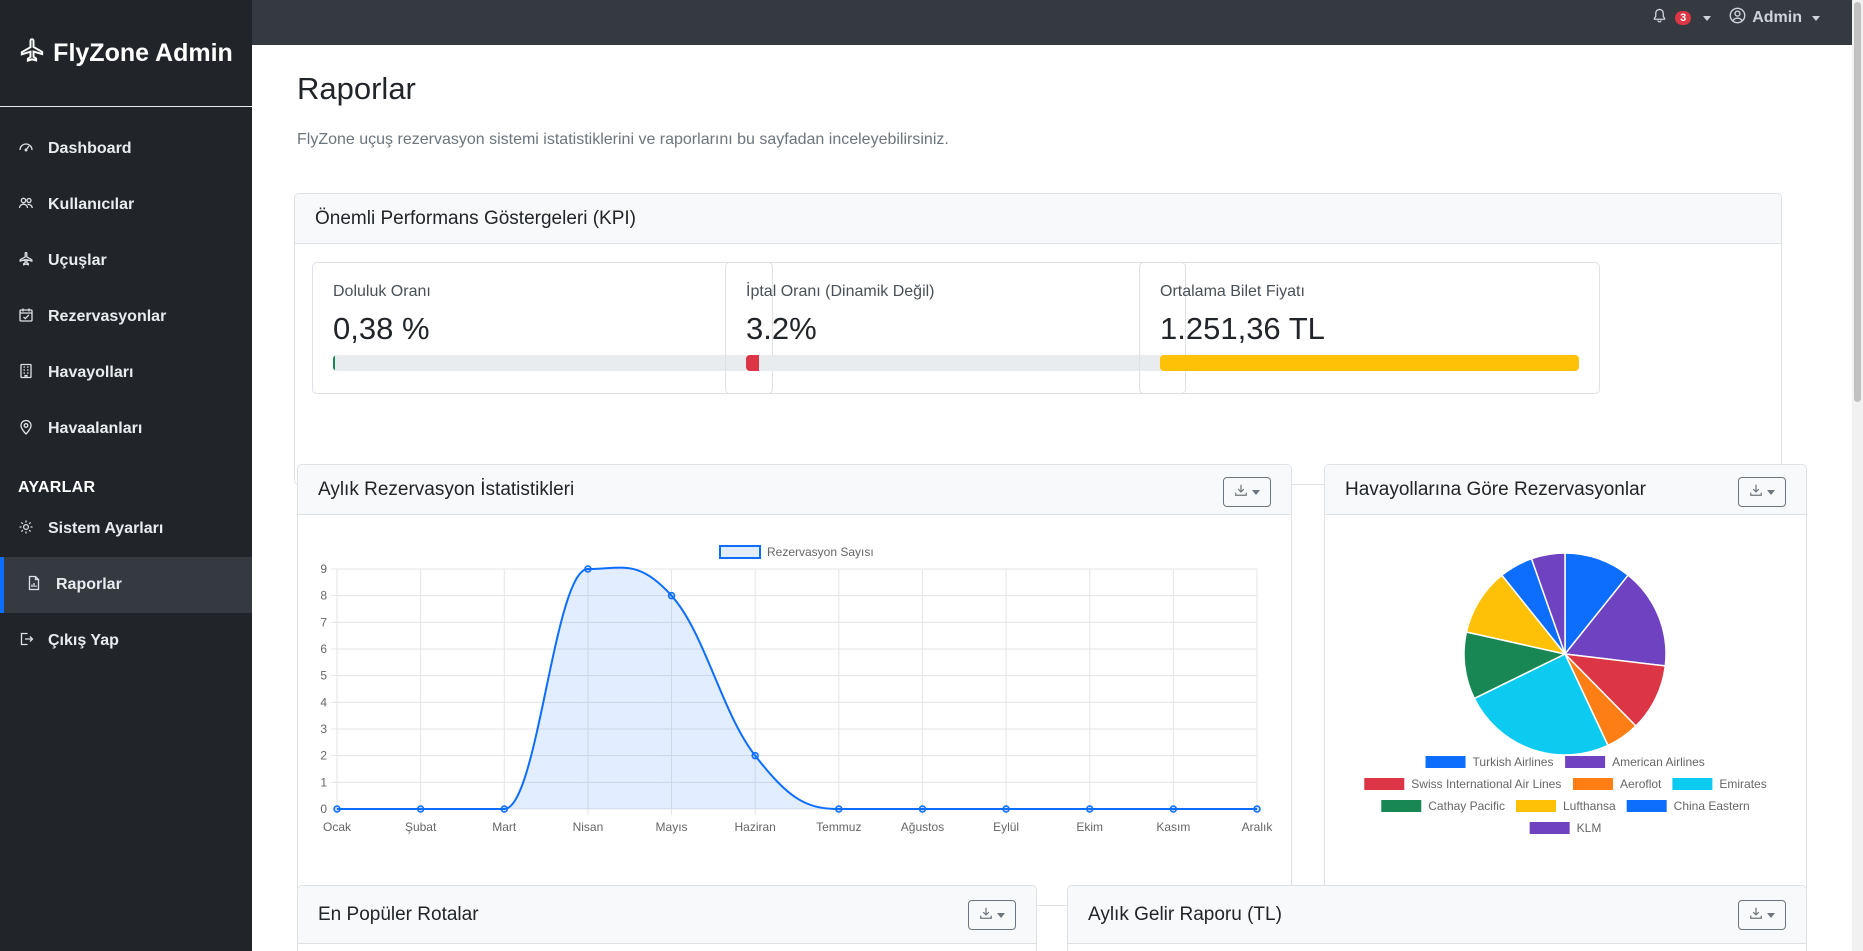 The height and width of the screenshot is (951, 1863). What do you see at coordinates (381, 328) in the screenshot?
I see `kpi-value: 0,38 %` at bounding box center [381, 328].